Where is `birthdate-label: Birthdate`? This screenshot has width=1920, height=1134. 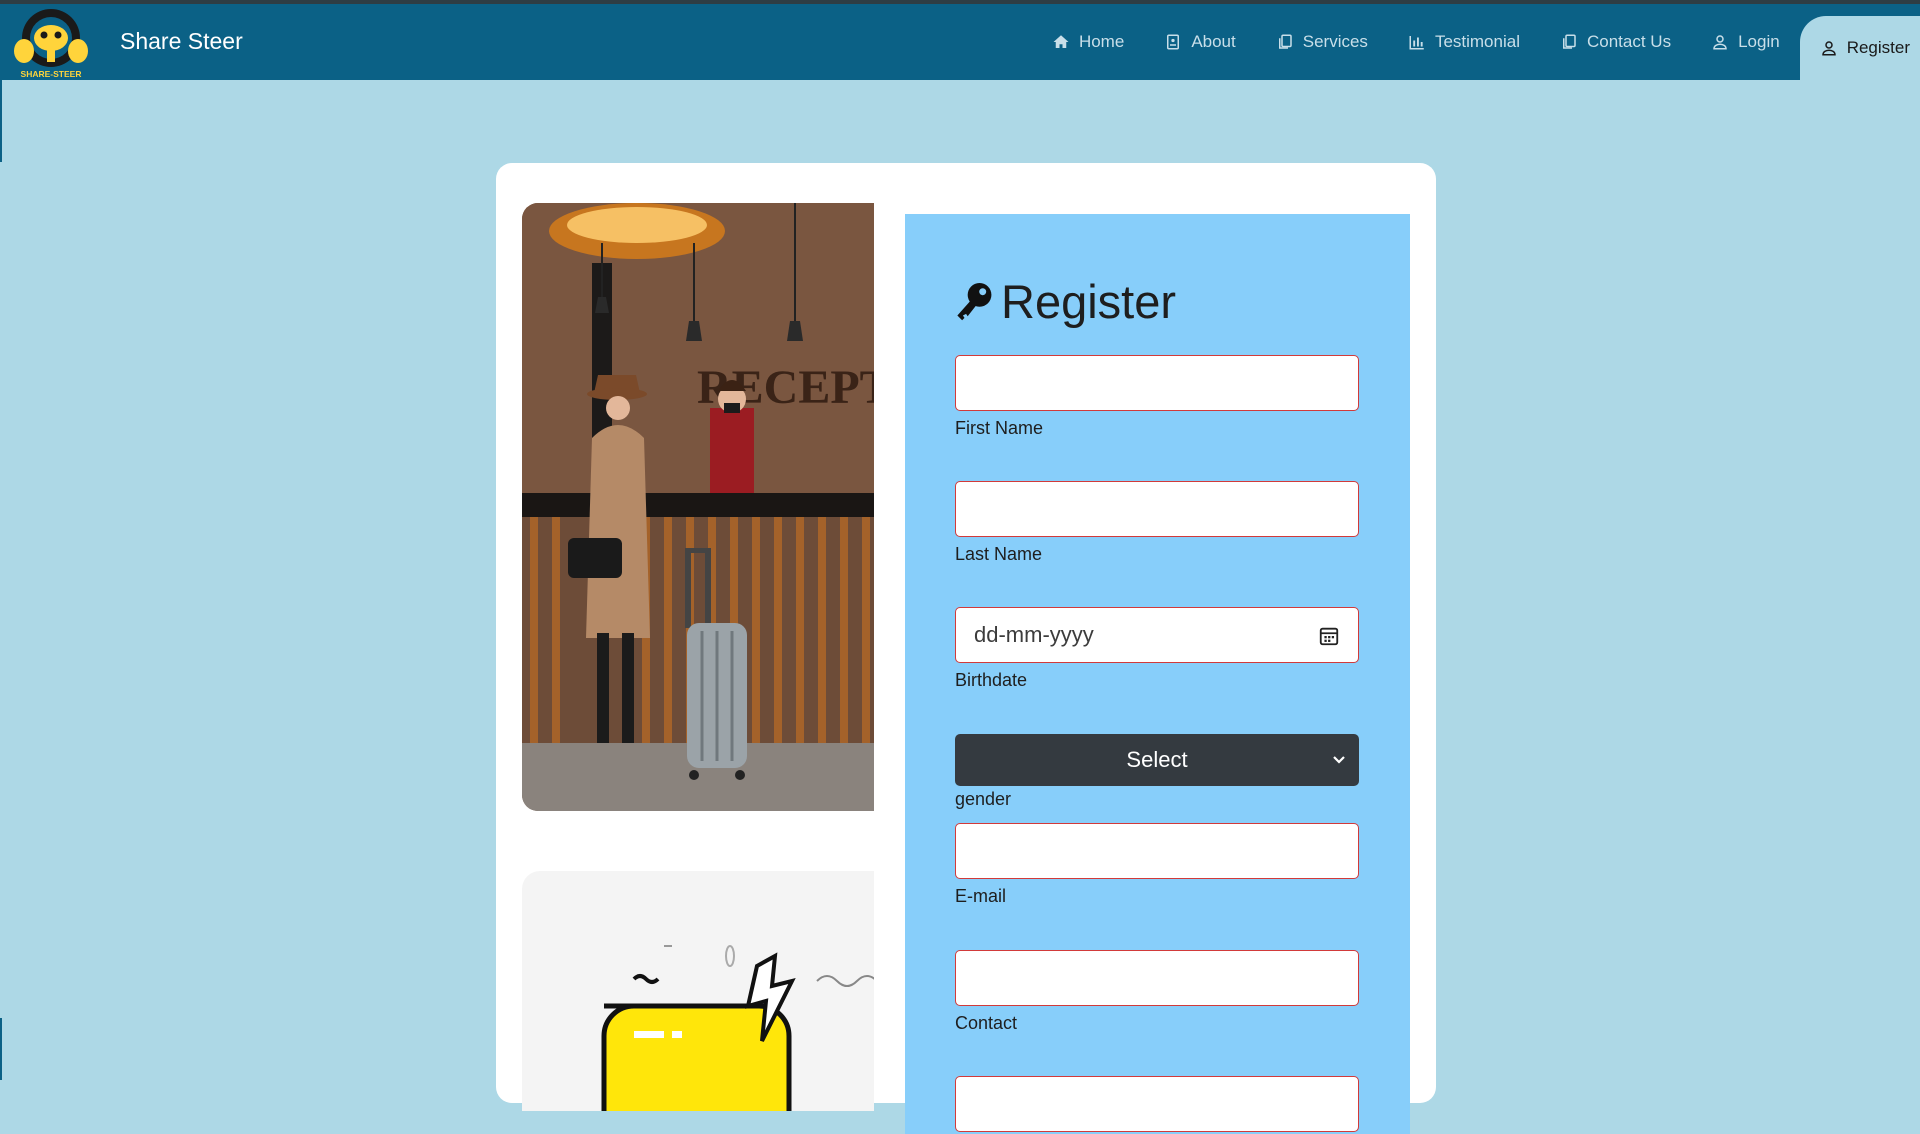
birthdate-label: Birthdate is located at coordinates (991, 680).